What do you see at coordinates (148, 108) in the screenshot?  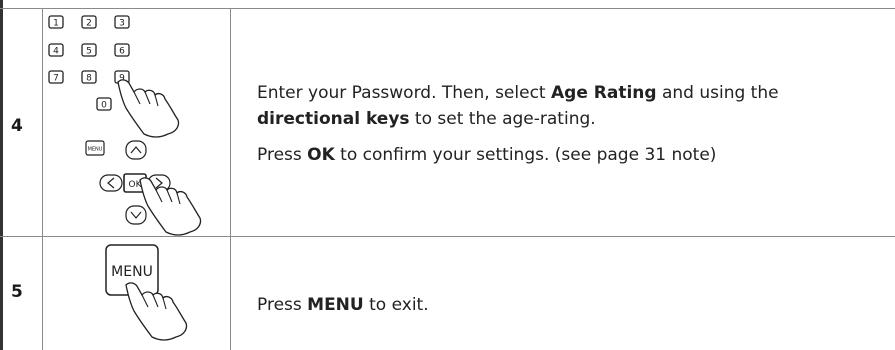 I see `hand-pointer-icon` at bounding box center [148, 108].